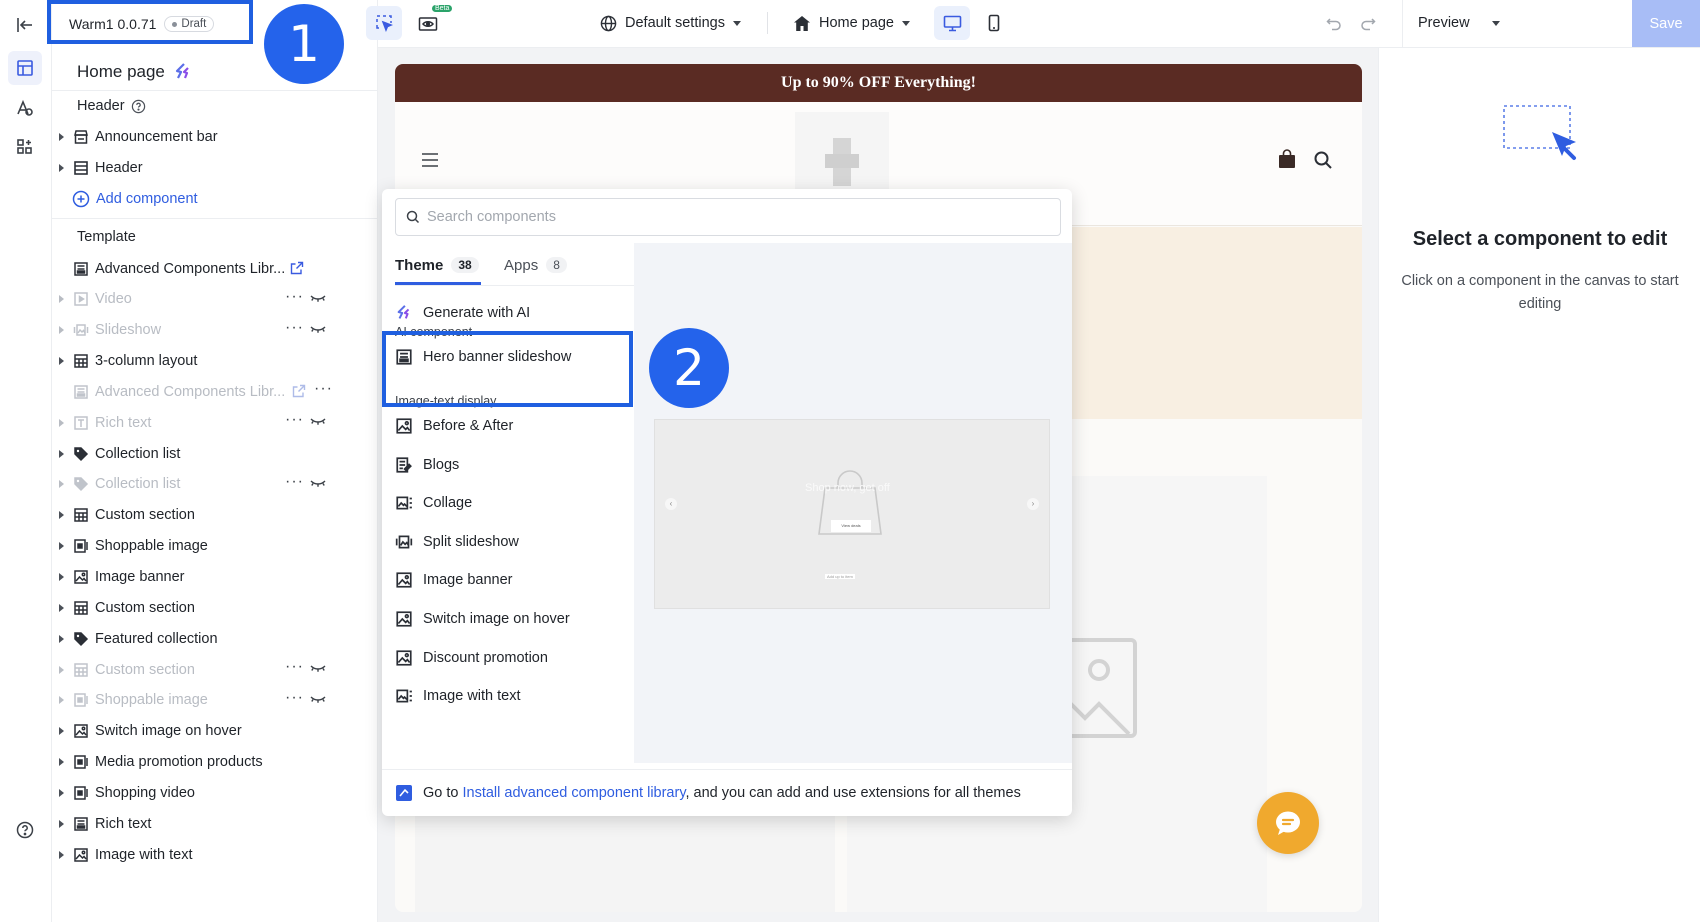  I want to click on component-item: Switch image on hover, so click(482, 619).